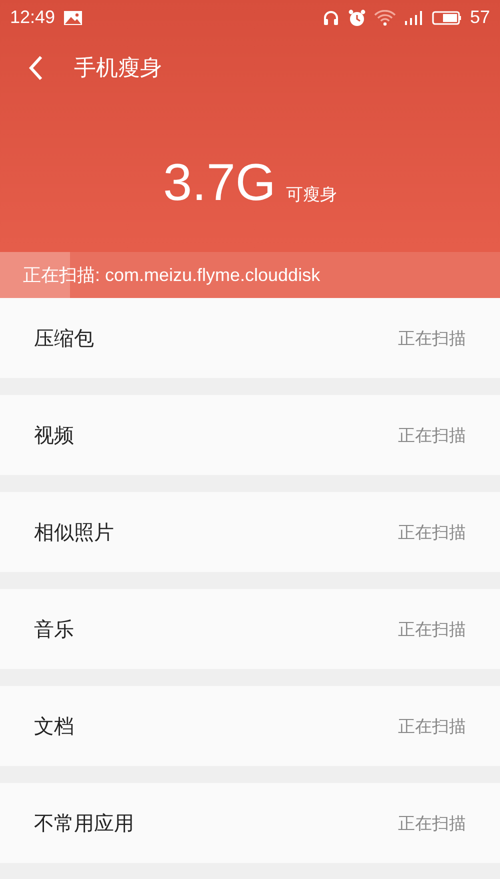 This screenshot has width=500, height=879. What do you see at coordinates (311, 195) in the screenshot?
I see `reclaimable-caption: 可瘦身` at bounding box center [311, 195].